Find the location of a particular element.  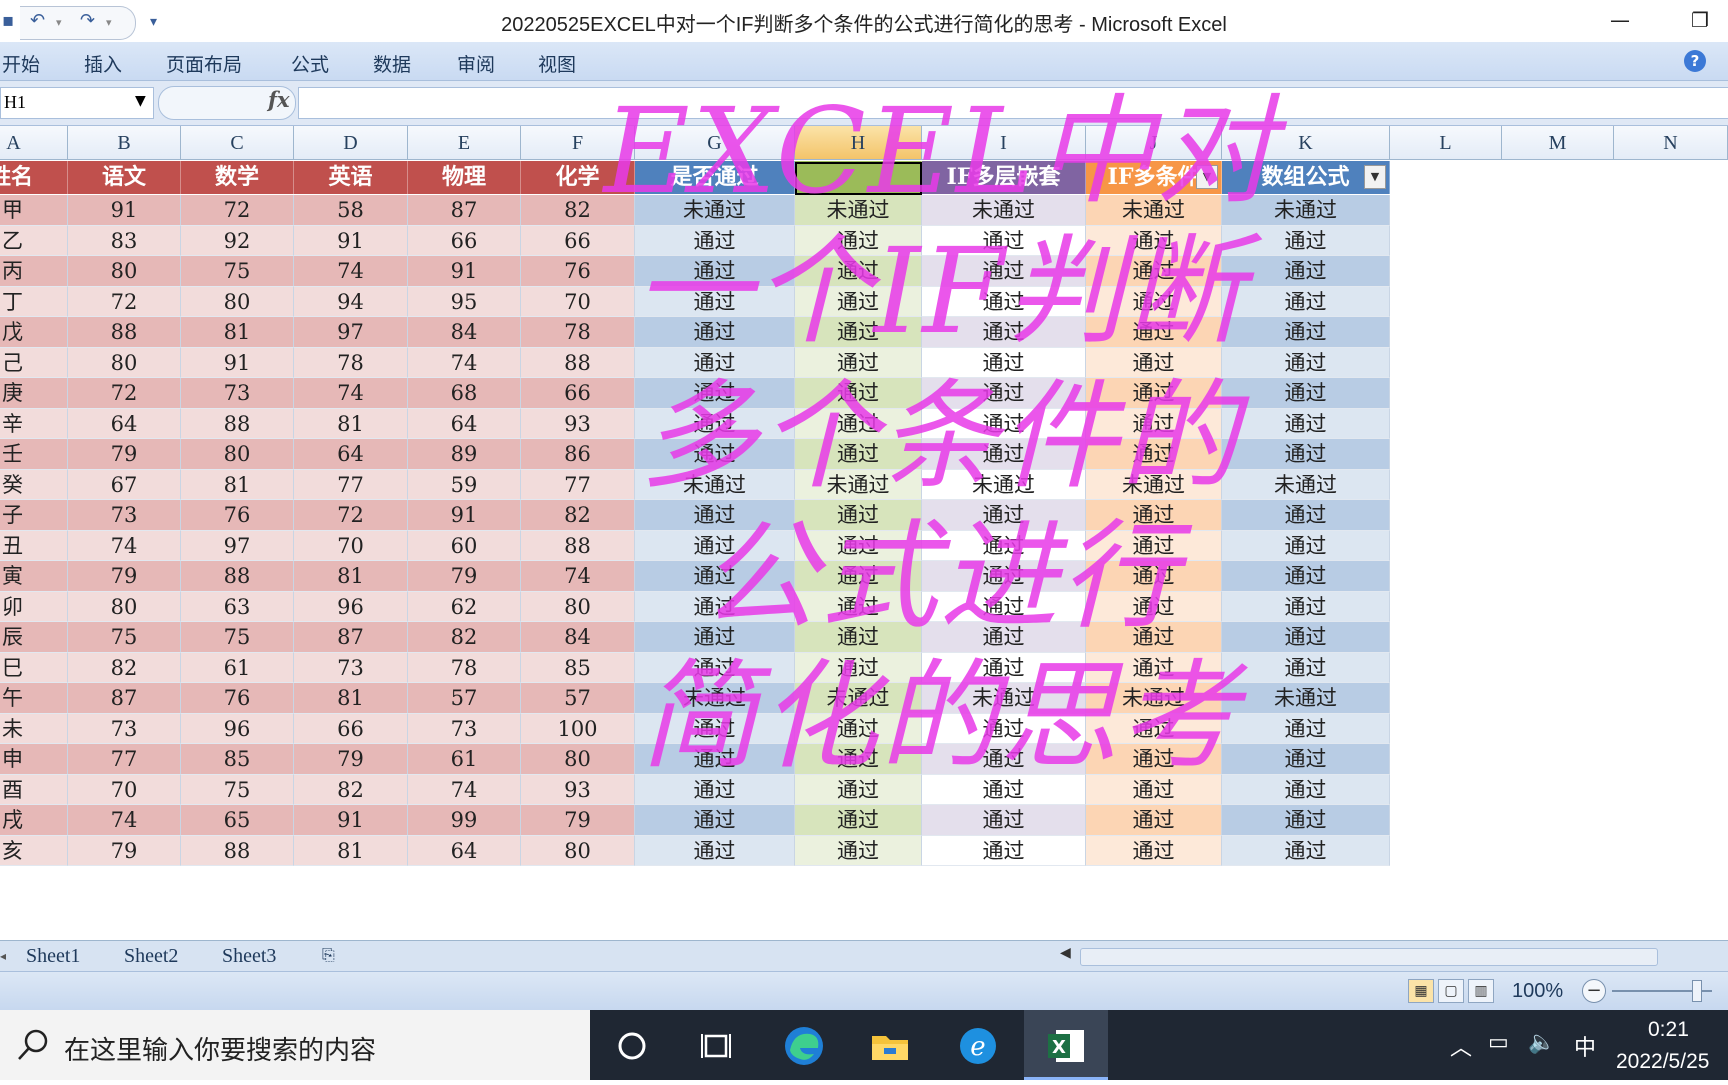

cell-math: 88 is located at coordinates (237, 423).